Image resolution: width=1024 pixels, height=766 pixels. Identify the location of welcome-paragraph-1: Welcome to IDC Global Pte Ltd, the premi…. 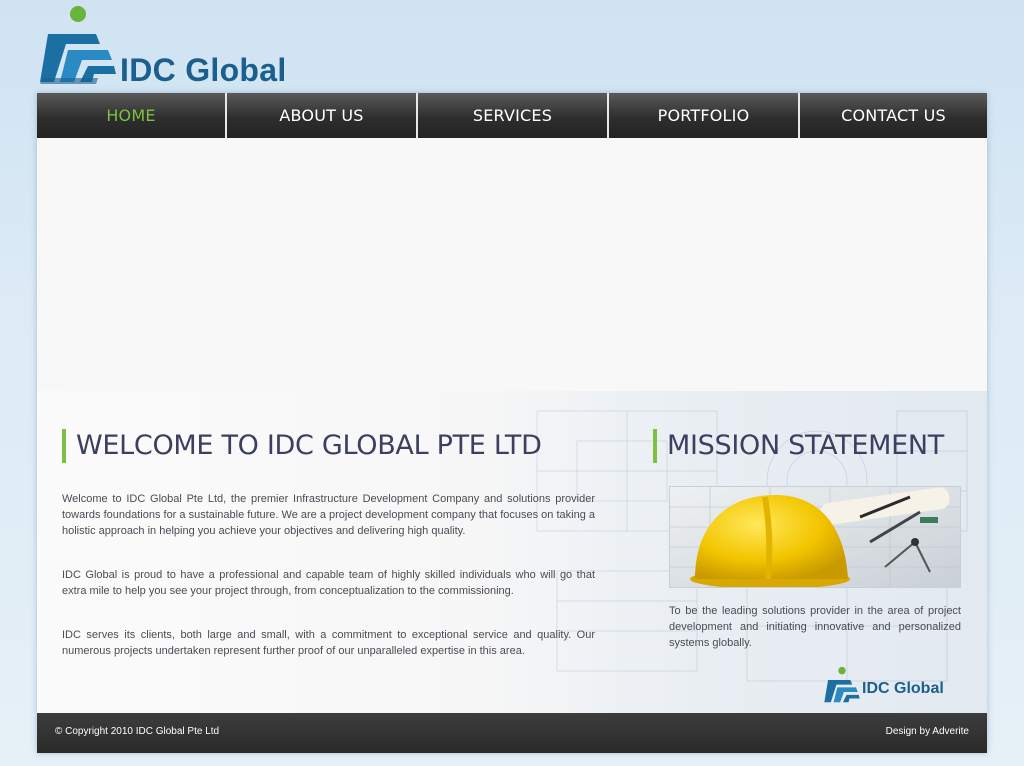
(329, 515).